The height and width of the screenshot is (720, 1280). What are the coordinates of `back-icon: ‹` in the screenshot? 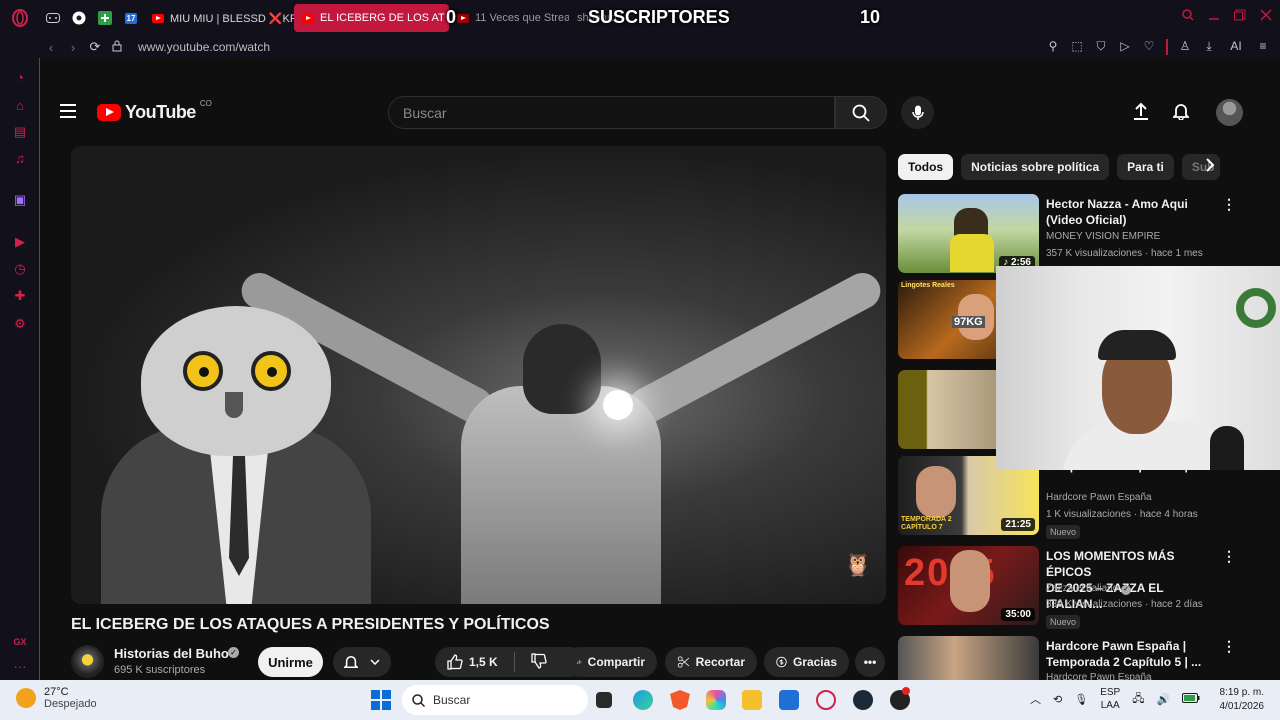 It's located at (51, 47).